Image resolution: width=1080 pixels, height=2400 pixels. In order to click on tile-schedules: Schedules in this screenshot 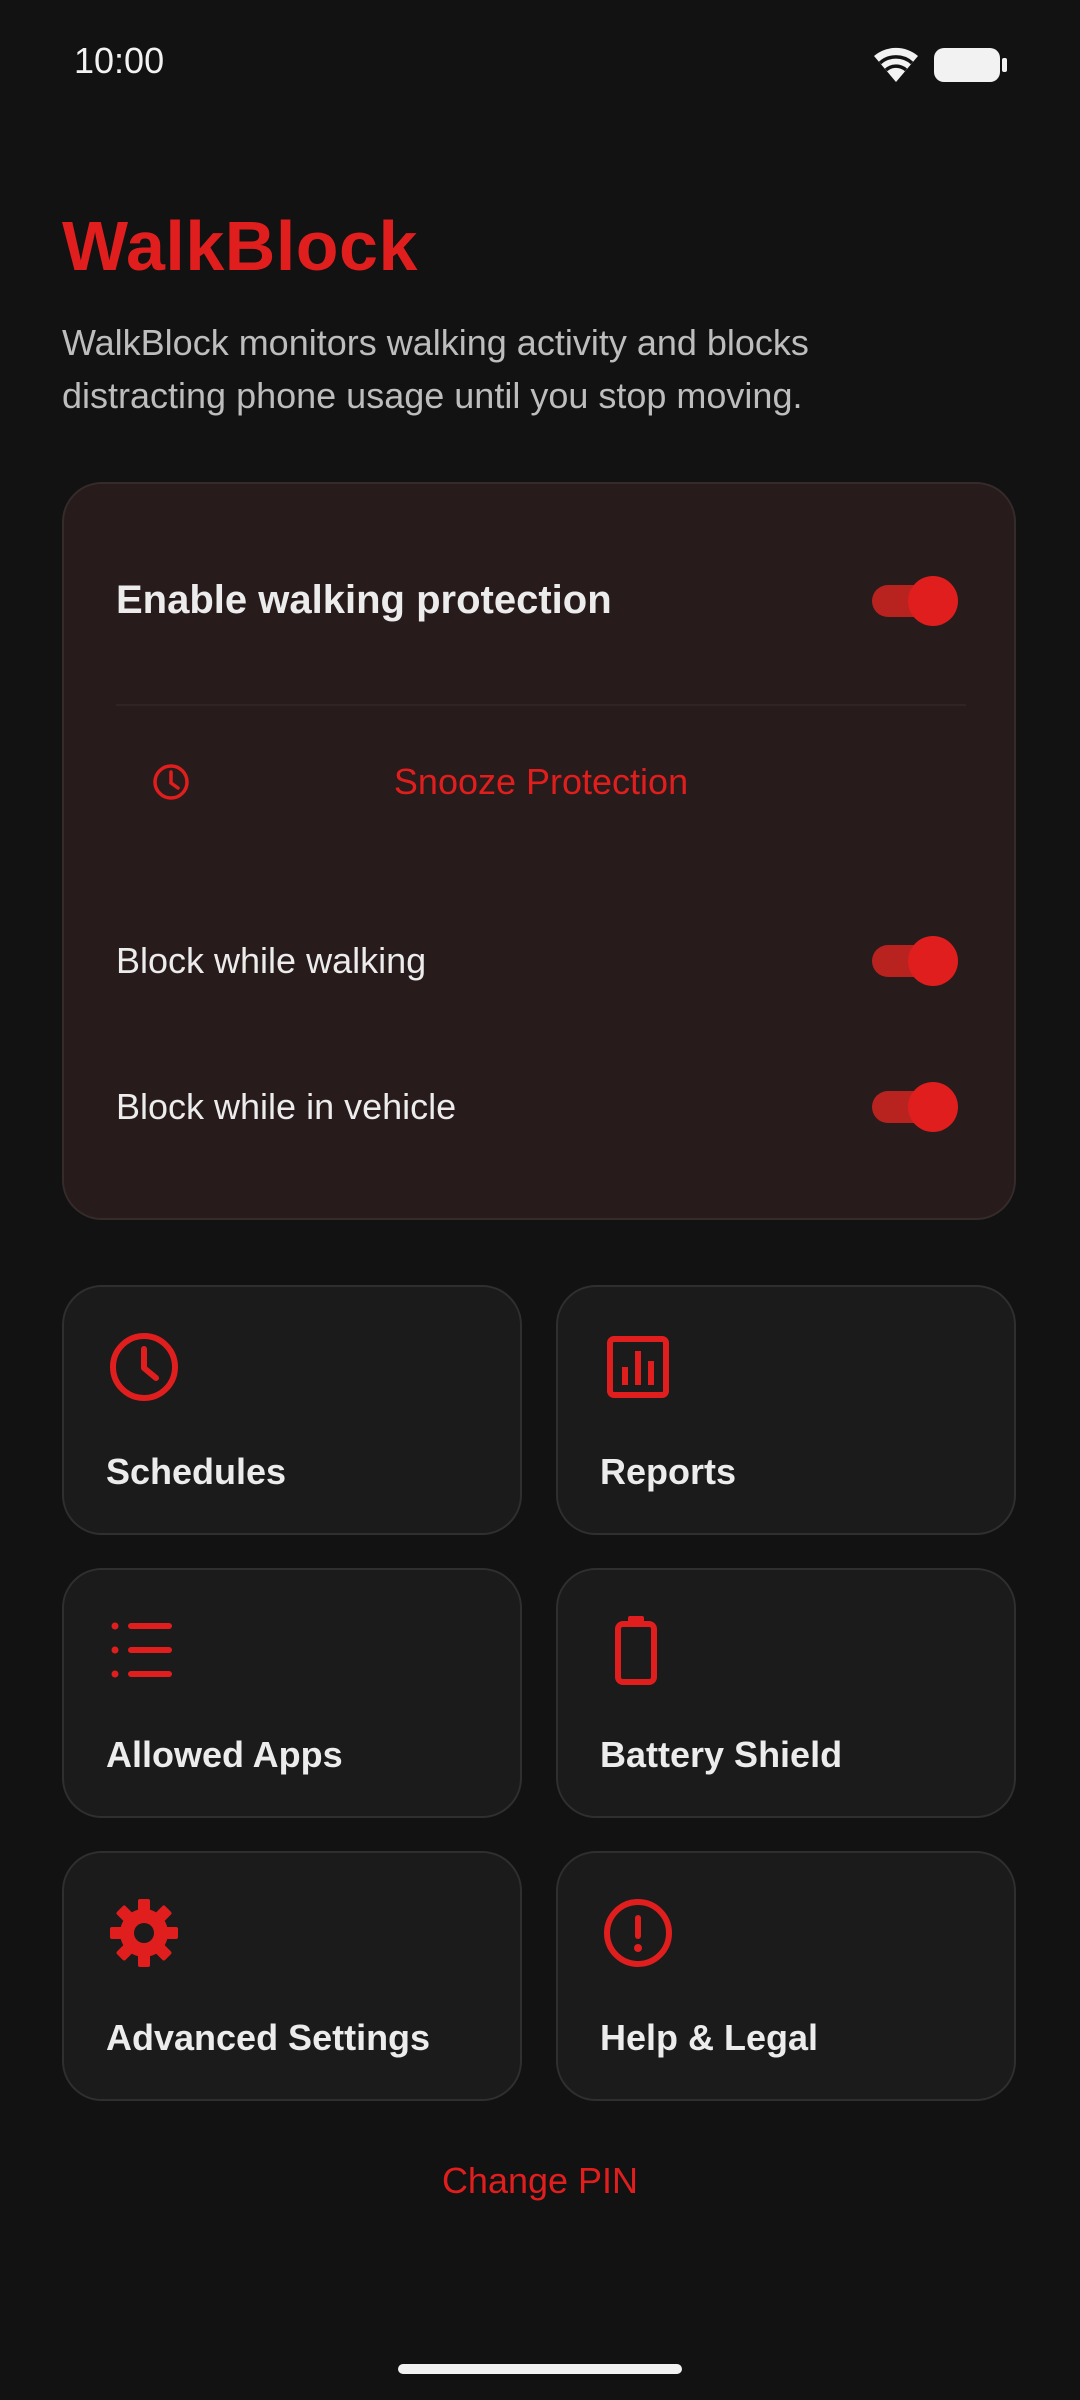, I will do `click(292, 1410)`.